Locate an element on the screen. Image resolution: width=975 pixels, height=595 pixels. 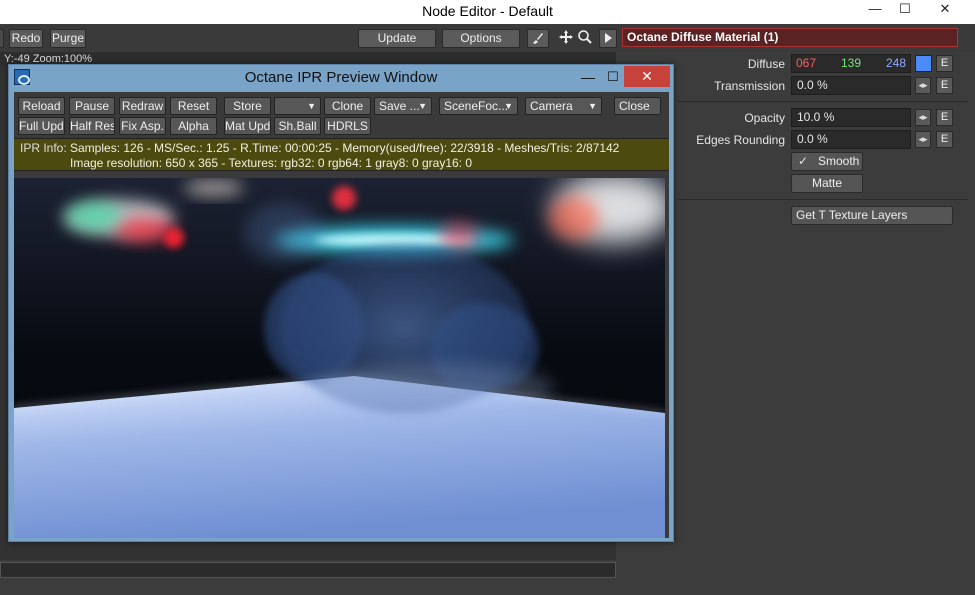
fix-aspect-button: Fix Asp. is located at coordinates (142, 126).